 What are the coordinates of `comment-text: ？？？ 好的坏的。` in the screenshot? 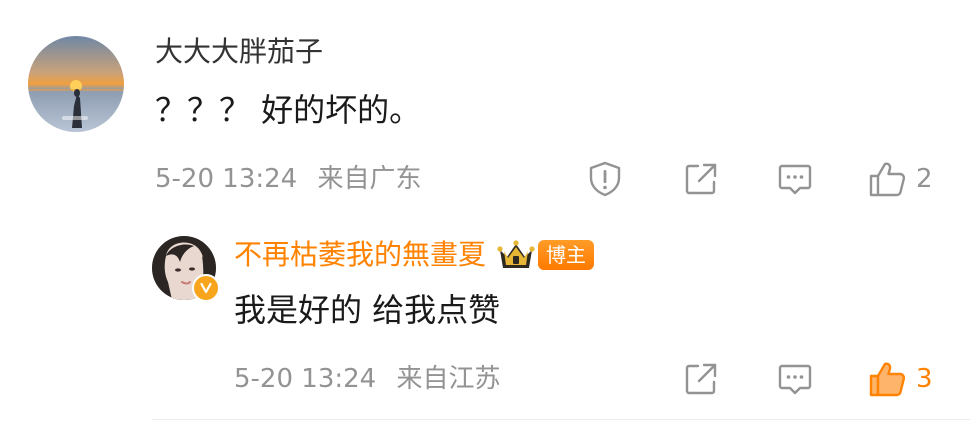 It's located at (288, 110).